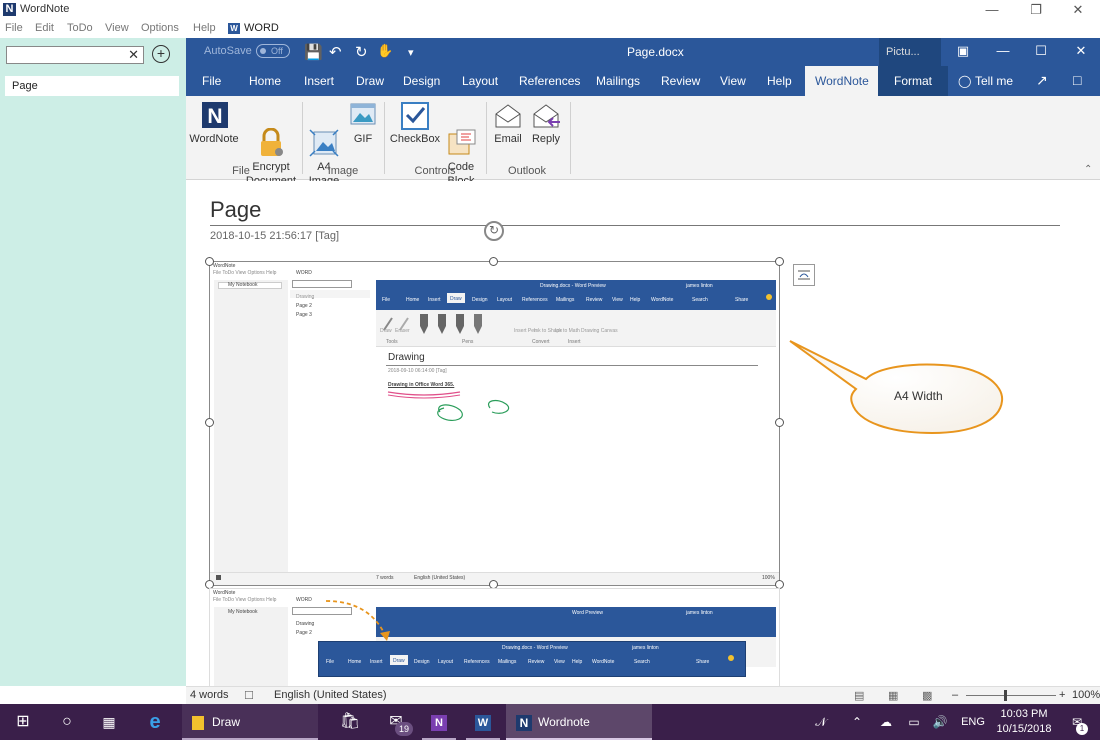  What do you see at coordinates (370, 81) in the screenshot?
I see `tab-draw: Draw` at bounding box center [370, 81].